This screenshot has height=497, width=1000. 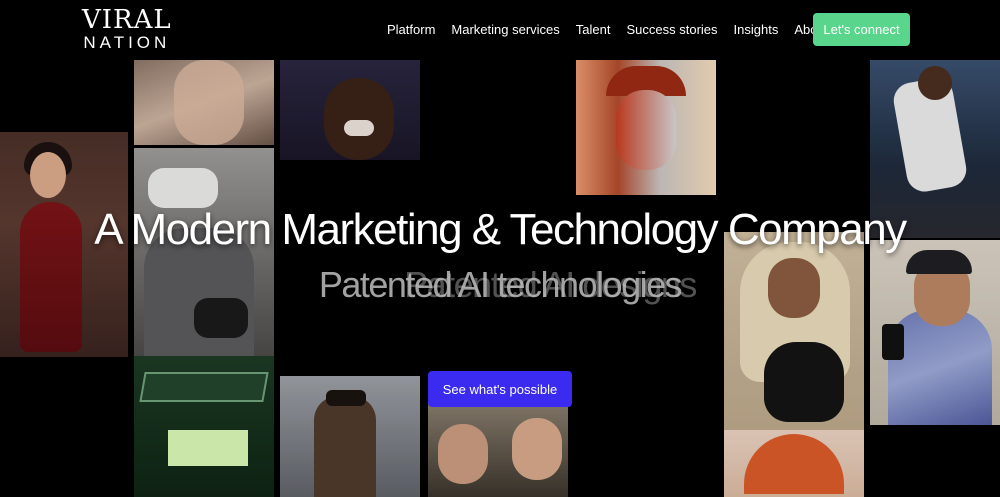 I want to click on nav-item-insights: Insights, so click(x=756, y=29).